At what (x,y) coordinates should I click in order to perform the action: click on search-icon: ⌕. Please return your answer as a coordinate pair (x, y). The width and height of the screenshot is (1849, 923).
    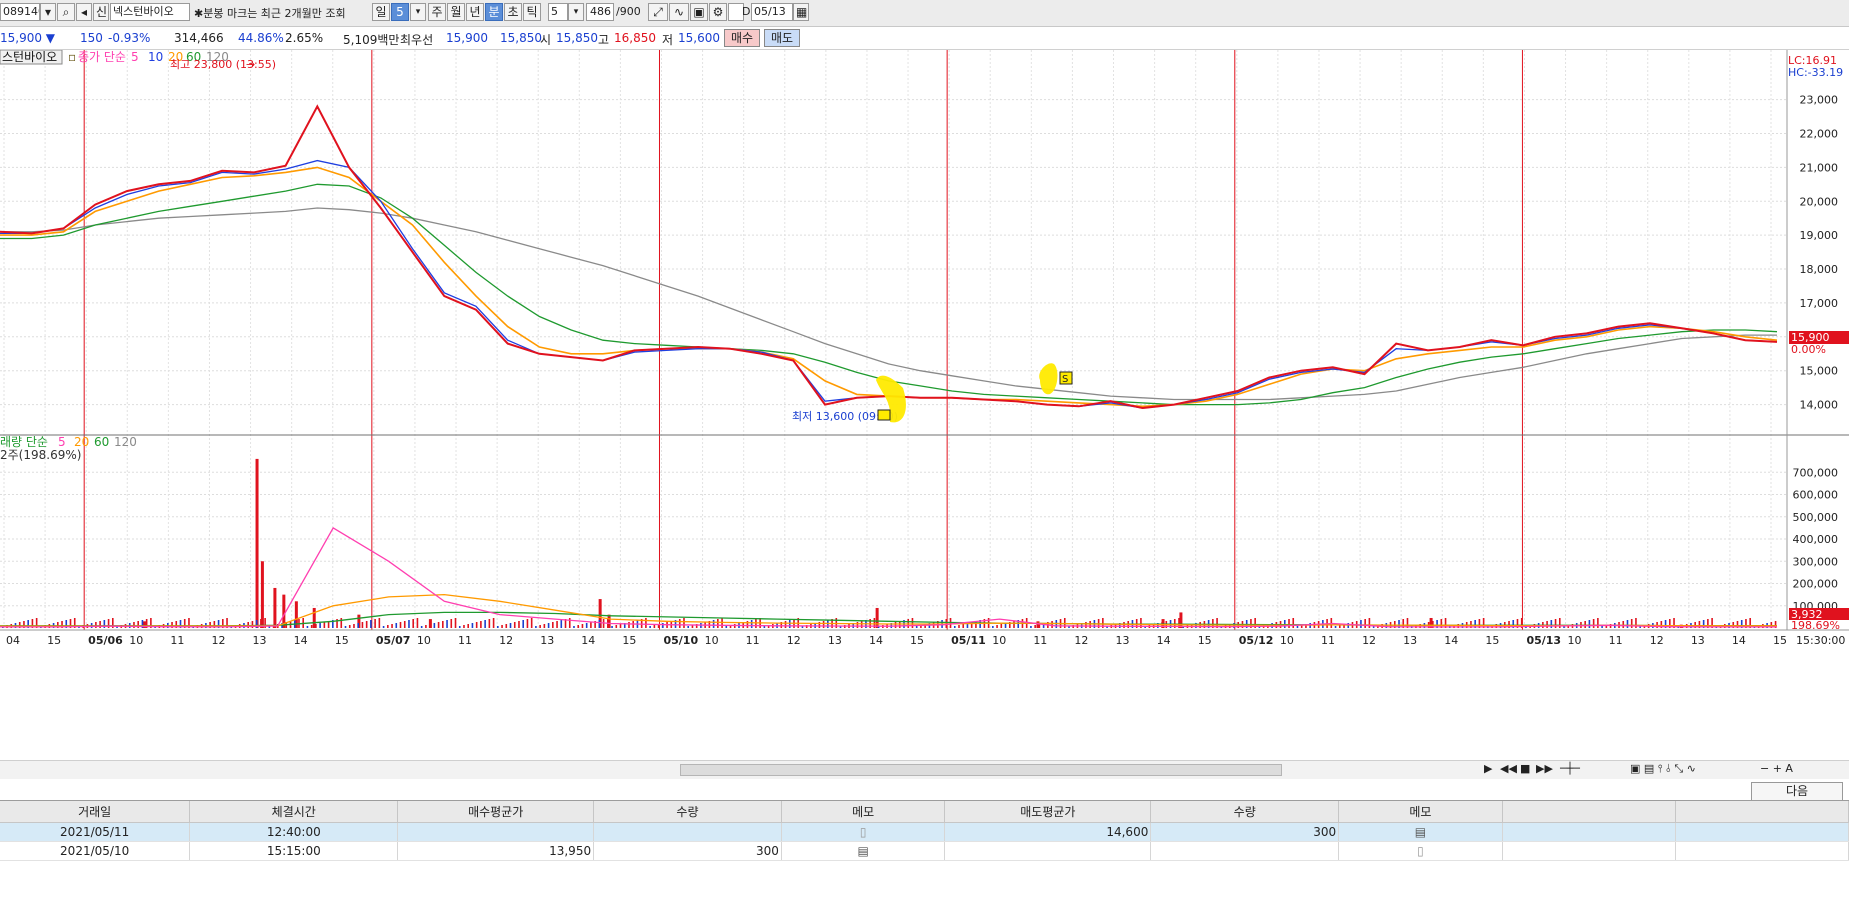
    Looking at the image, I should click on (66, 12).